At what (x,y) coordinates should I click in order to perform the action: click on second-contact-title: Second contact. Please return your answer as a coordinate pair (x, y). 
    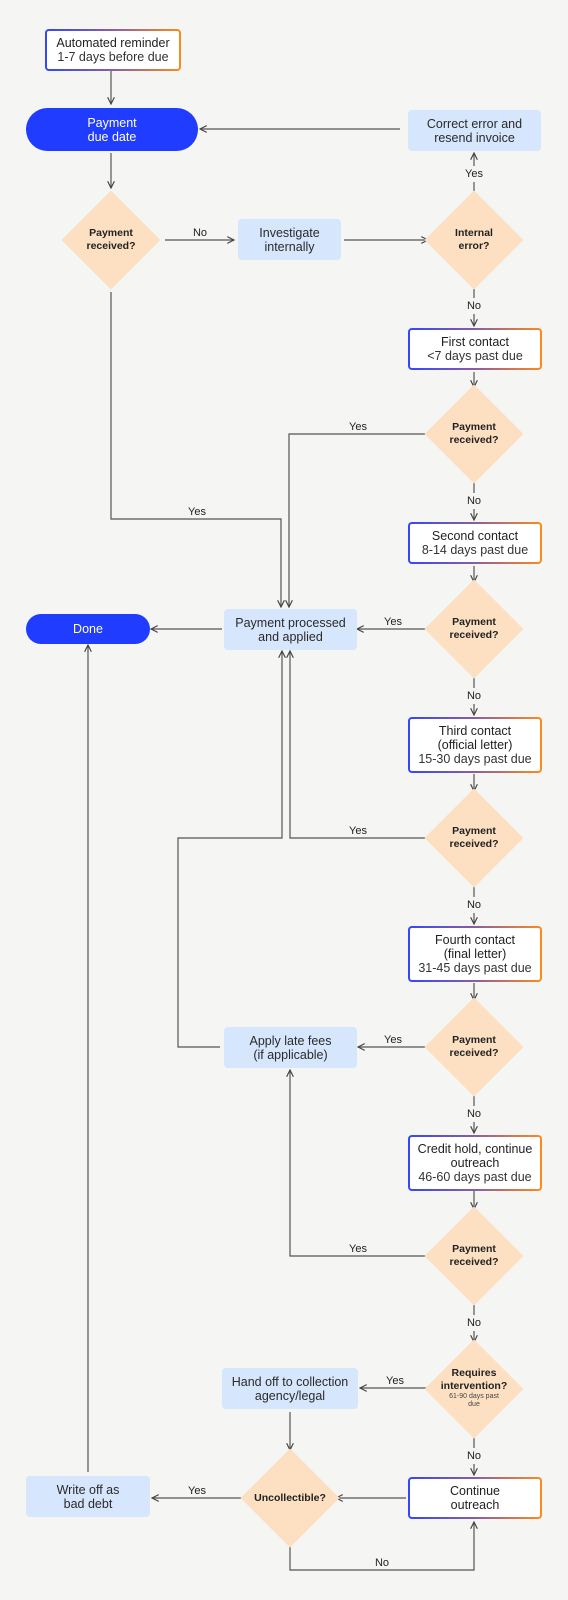
    Looking at the image, I should click on (475, 536).